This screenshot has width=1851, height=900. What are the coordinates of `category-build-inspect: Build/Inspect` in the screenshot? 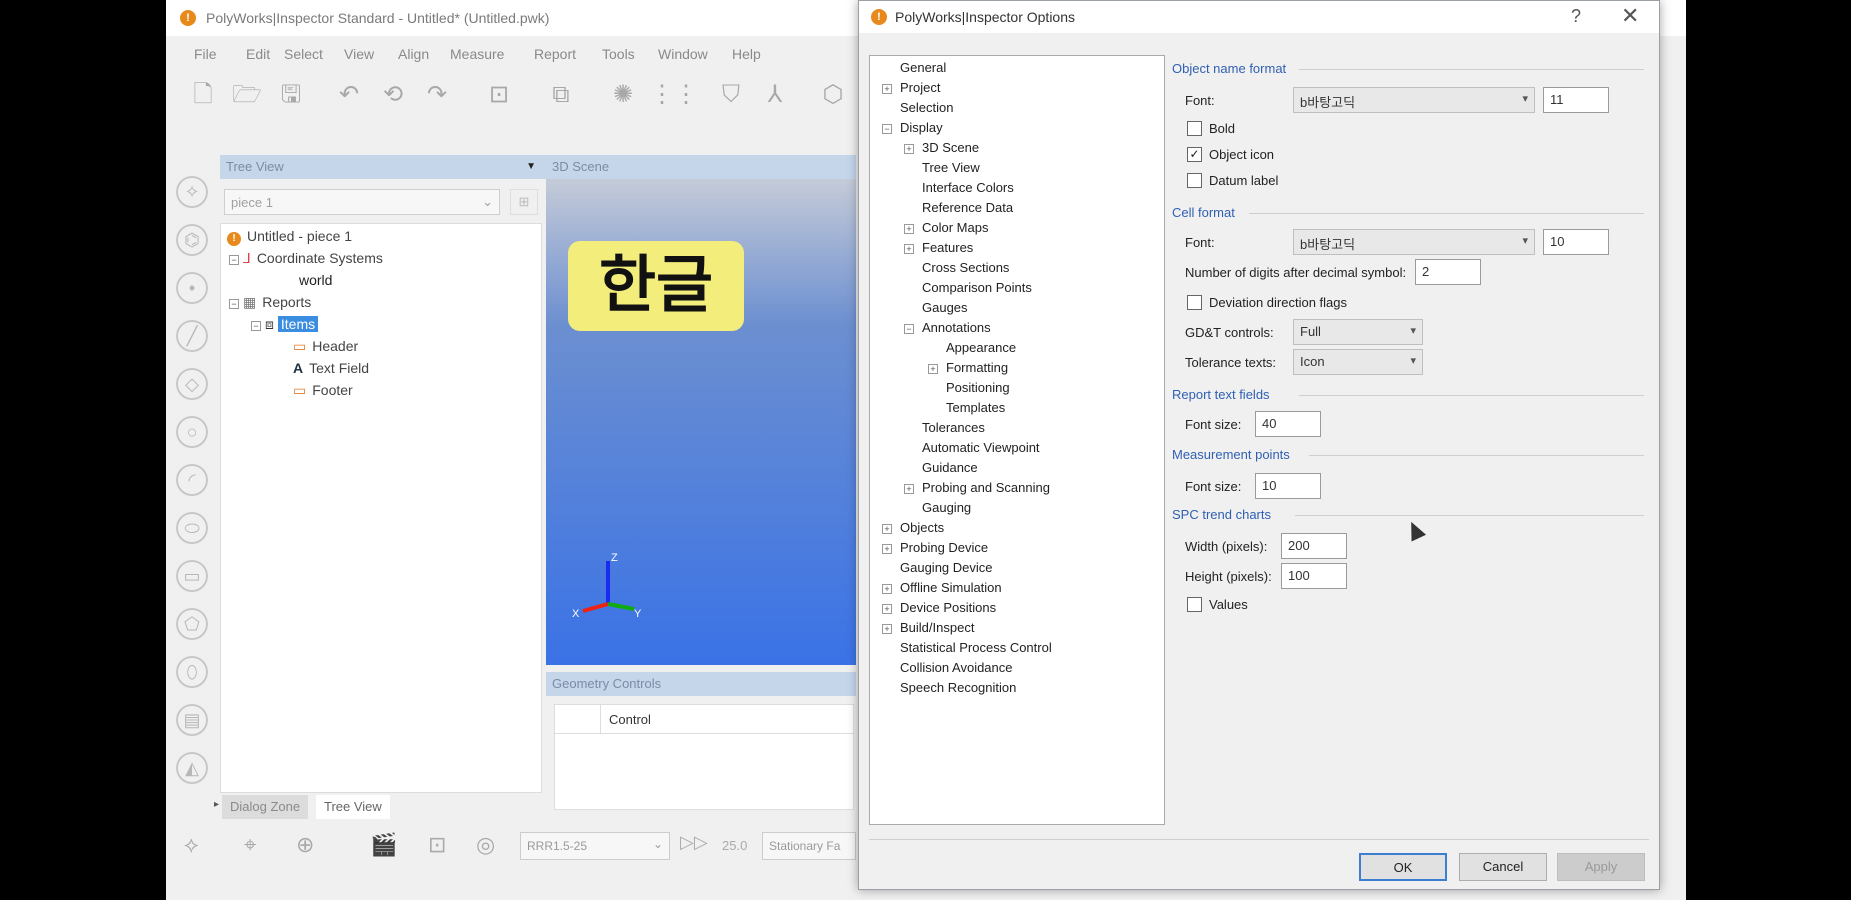 It's located at (937, 627).